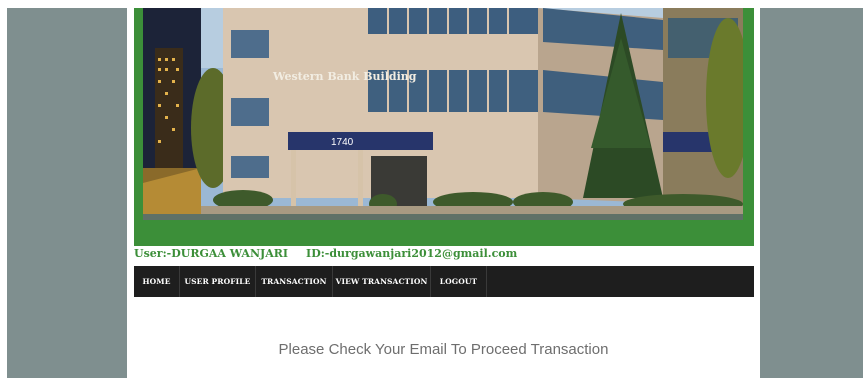 The width and height of the screenshot is (867, 378). Describe the element at coordinates (344, 76) in the screenshot. I see `building-sign-text: Western Bank Building` at that location.